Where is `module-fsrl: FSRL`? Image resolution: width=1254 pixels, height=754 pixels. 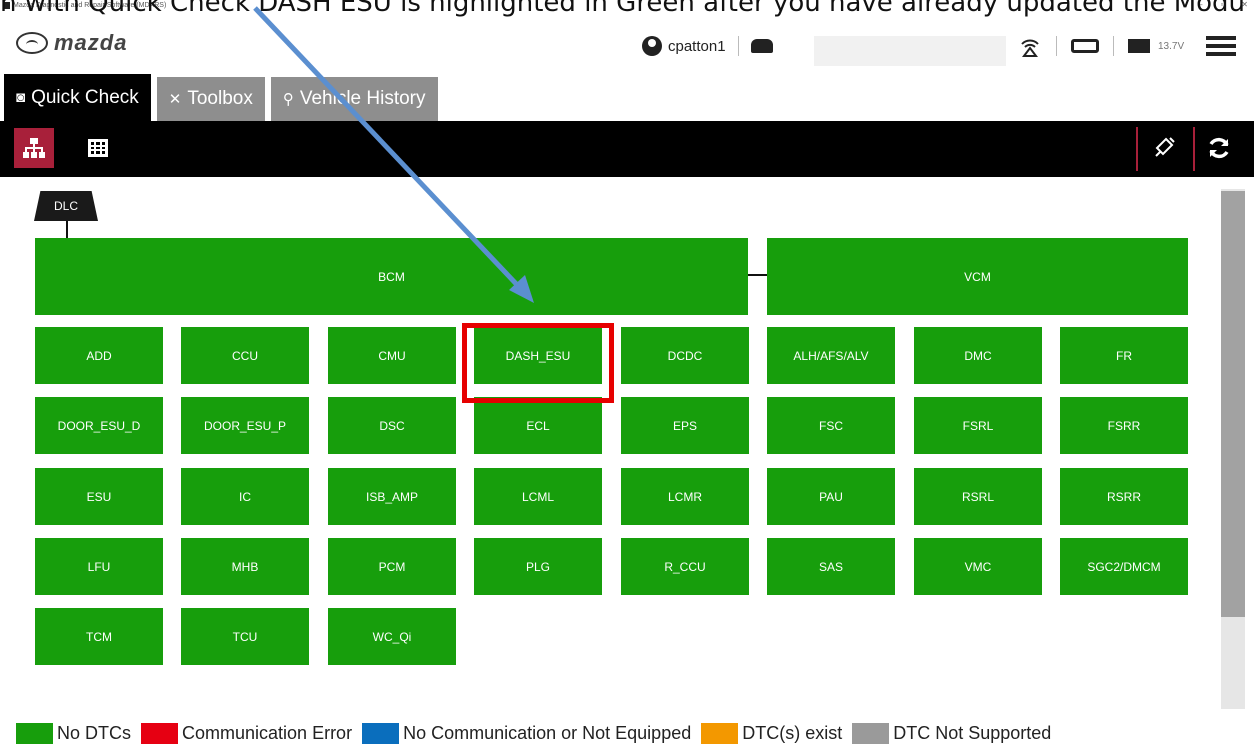
module-fsrl: FSRL is located at coordinates (978, 425).